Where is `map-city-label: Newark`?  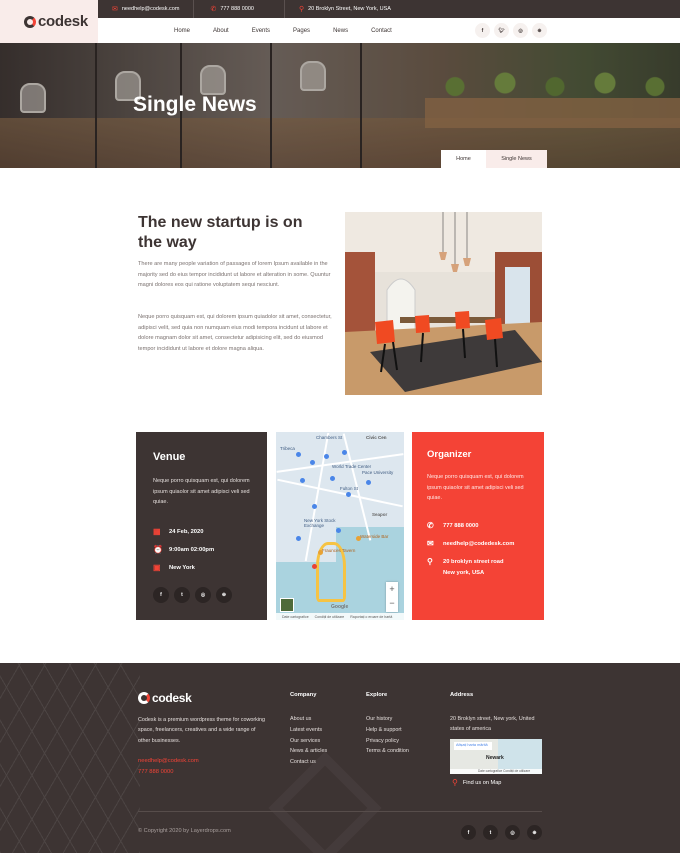
map-city-label: Newark is located at coordinates (495, 758).